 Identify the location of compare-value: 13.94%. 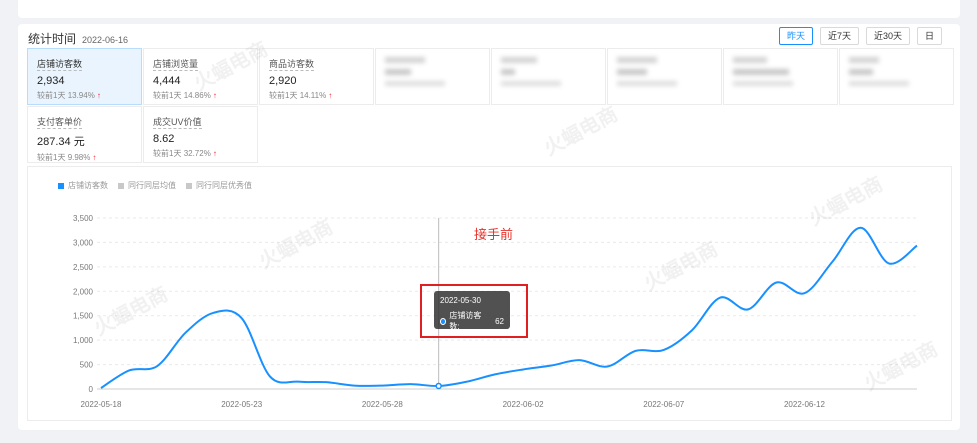
(81, 95).